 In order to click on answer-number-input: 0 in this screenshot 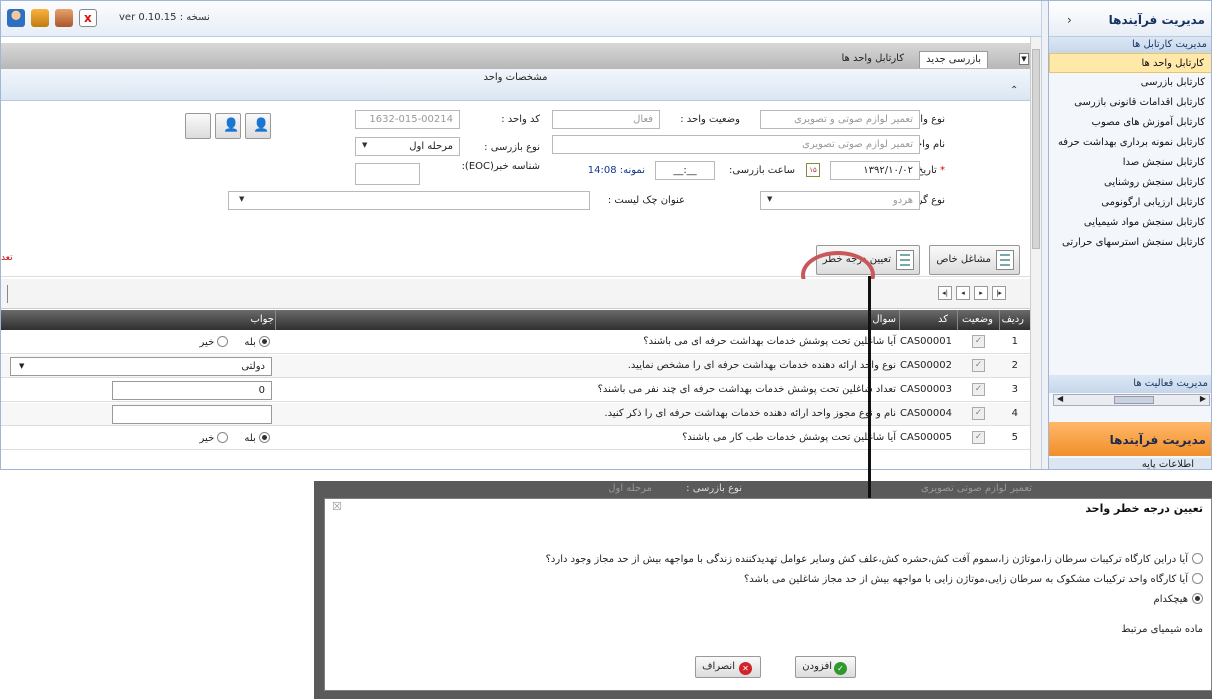, I will do `click(192, 390)`.